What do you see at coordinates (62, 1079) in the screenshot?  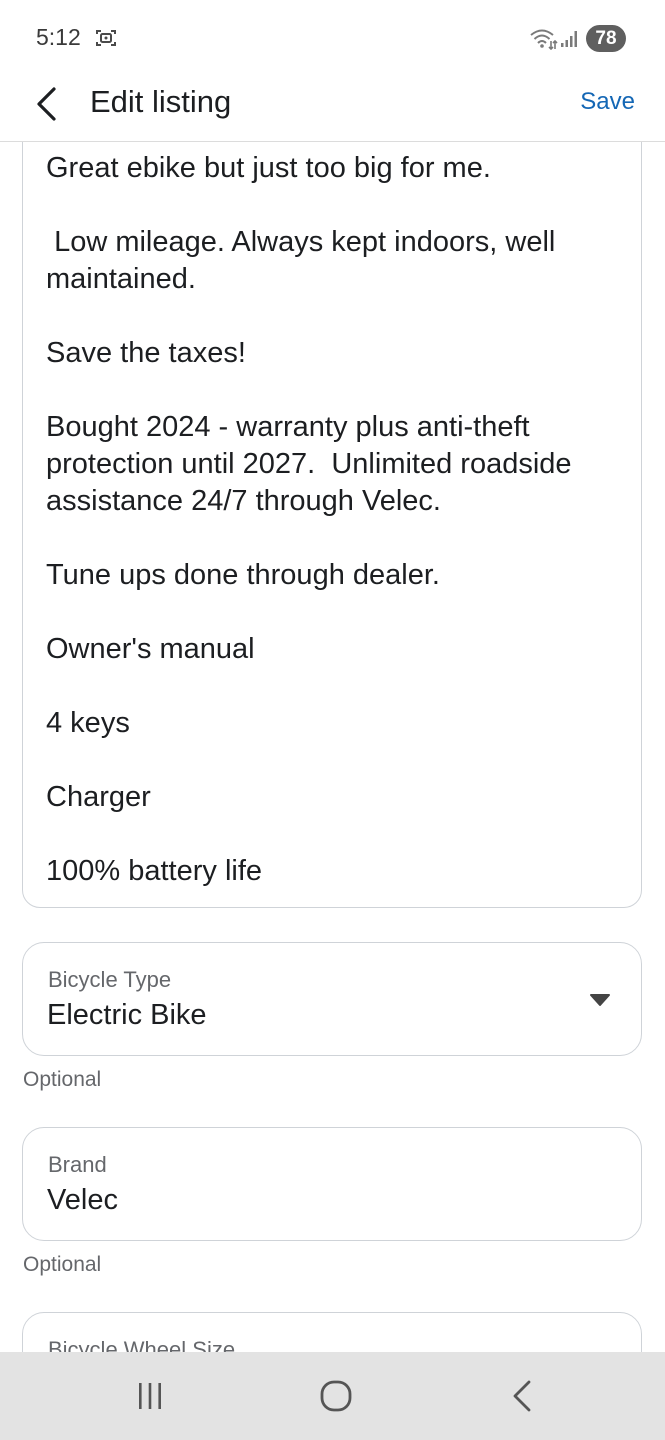 I see `bicycle-type-helper: Optional` at bounding box center [62, 1079].